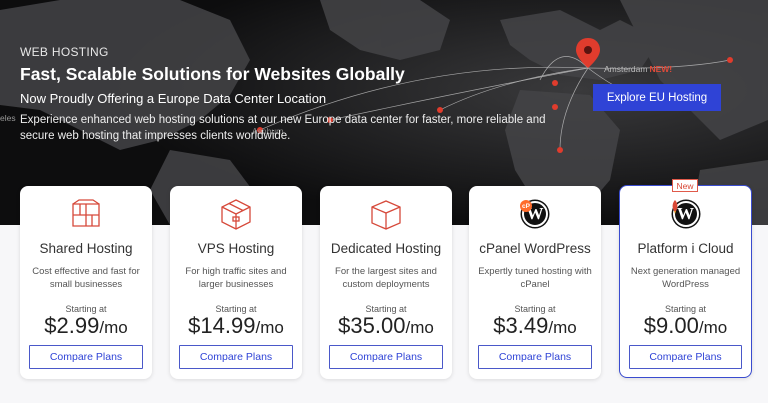 This screenshot has width=768, height=403. Describe the element at coordinates (685, 248) in the screenshot. I see `plan-title: Platform i Cloud` at that location.